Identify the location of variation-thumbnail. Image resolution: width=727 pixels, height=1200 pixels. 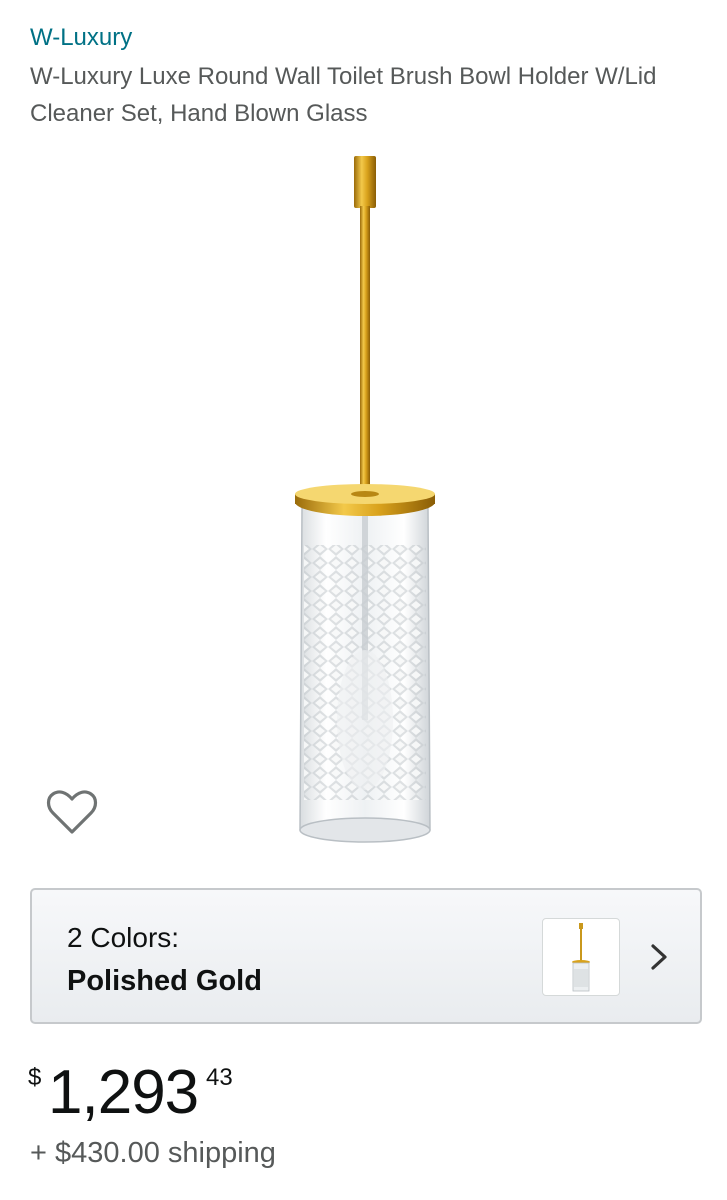
(581, 957).